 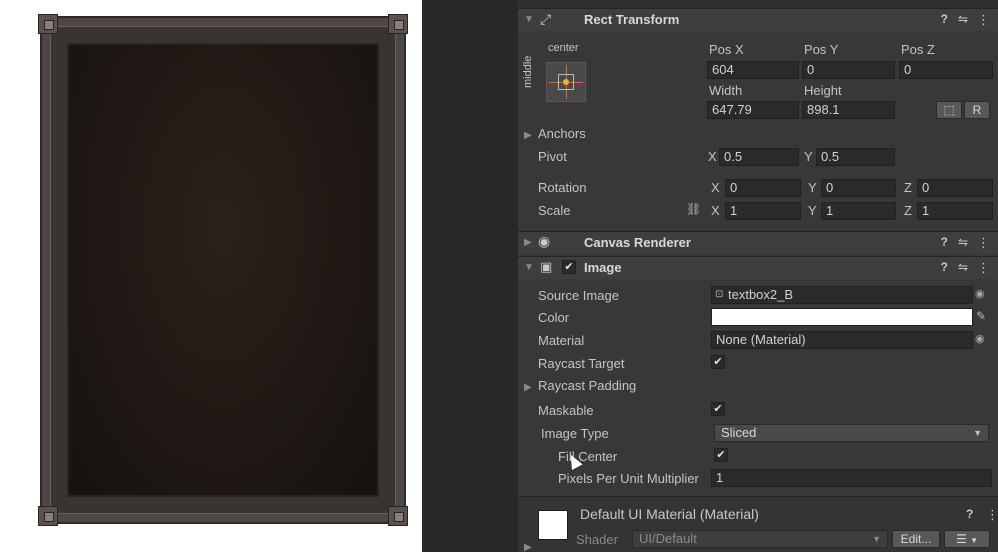 What do you see at coordinates (566, 82) in the screenshot?
I see `anchor-presets-button` at bounding box center [566, 82].